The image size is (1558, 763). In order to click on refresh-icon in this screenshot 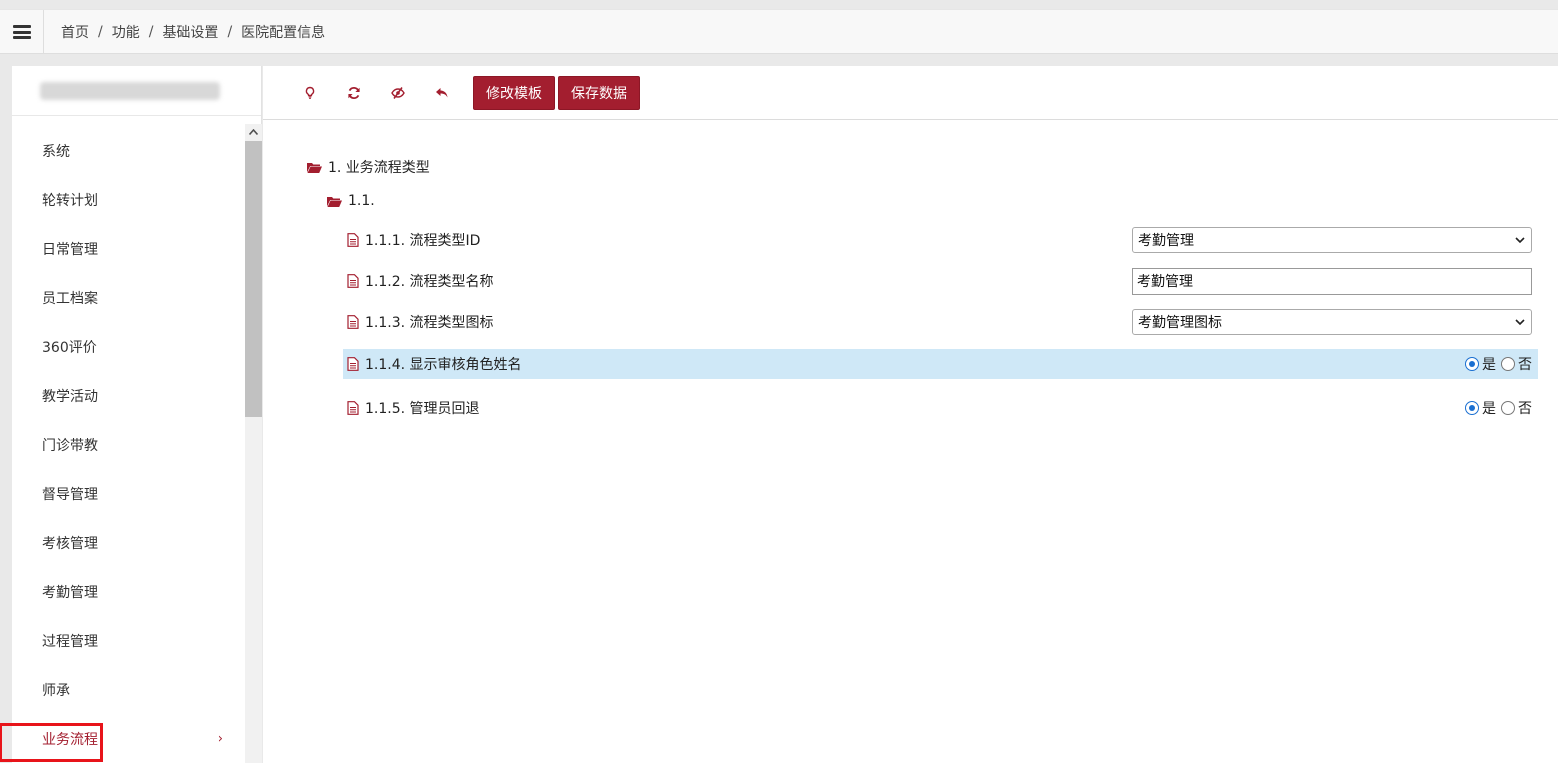, I will do `click(354, 93)`.